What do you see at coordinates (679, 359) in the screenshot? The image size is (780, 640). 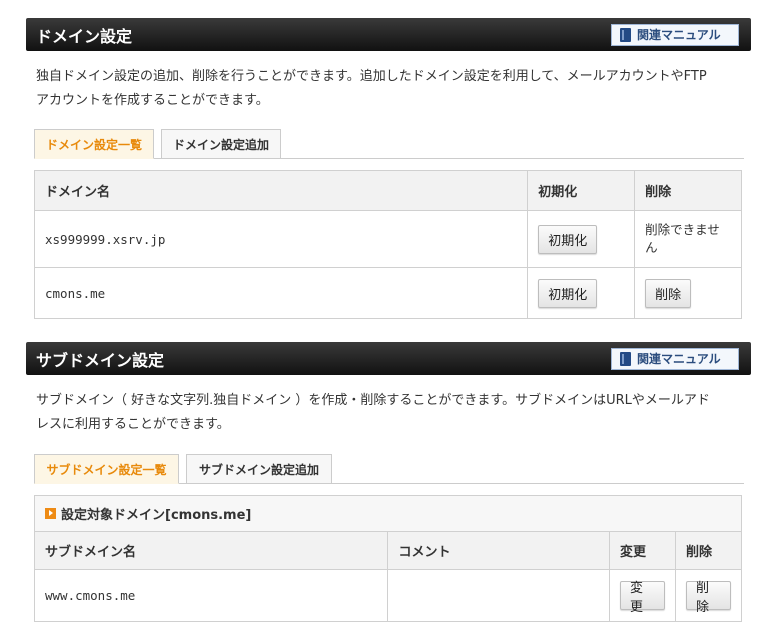 I see `subdomain-manual-label: 関連マニュアル` at bounding box center [679, 359].